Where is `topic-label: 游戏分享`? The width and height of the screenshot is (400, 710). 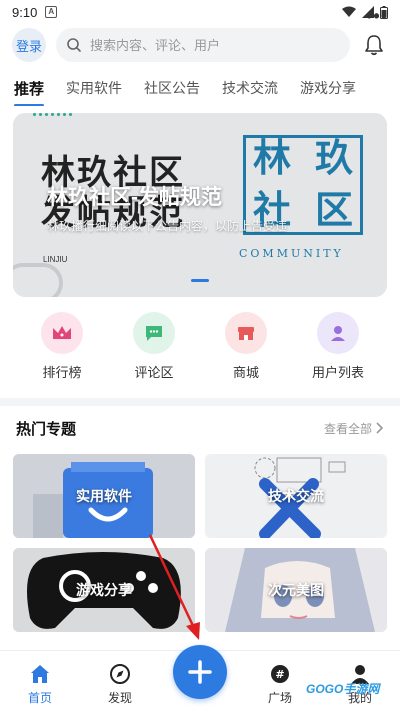 topic-label: 游戏分享 is located at coordinates (104, 590).